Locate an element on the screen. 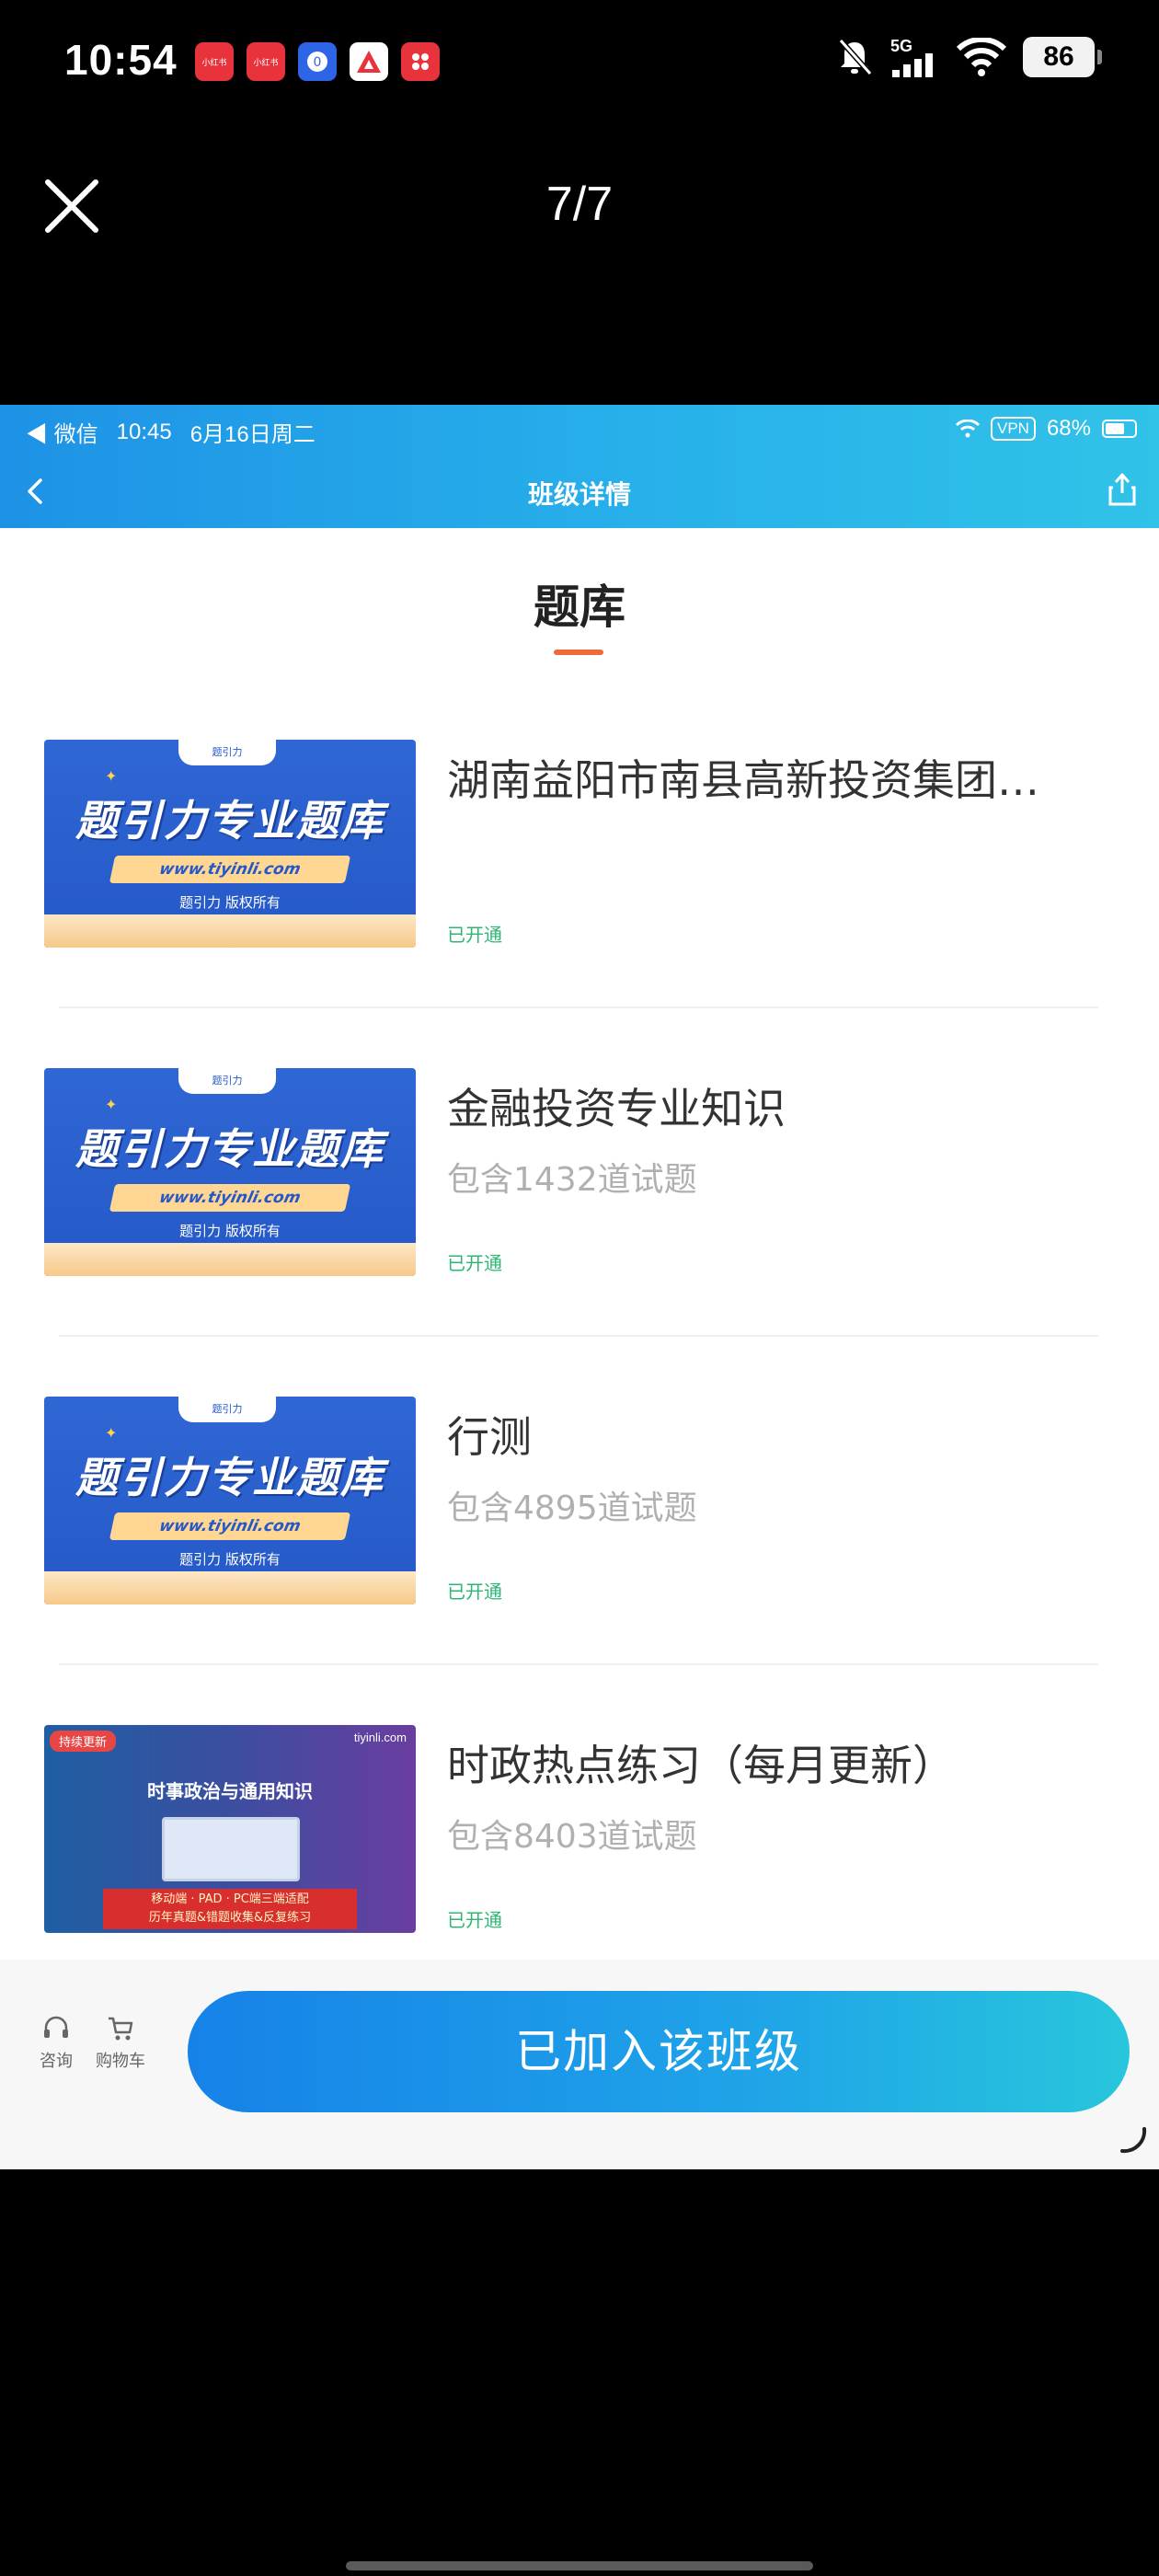  item-title: 行测 is located at coordinates (489, 1437).